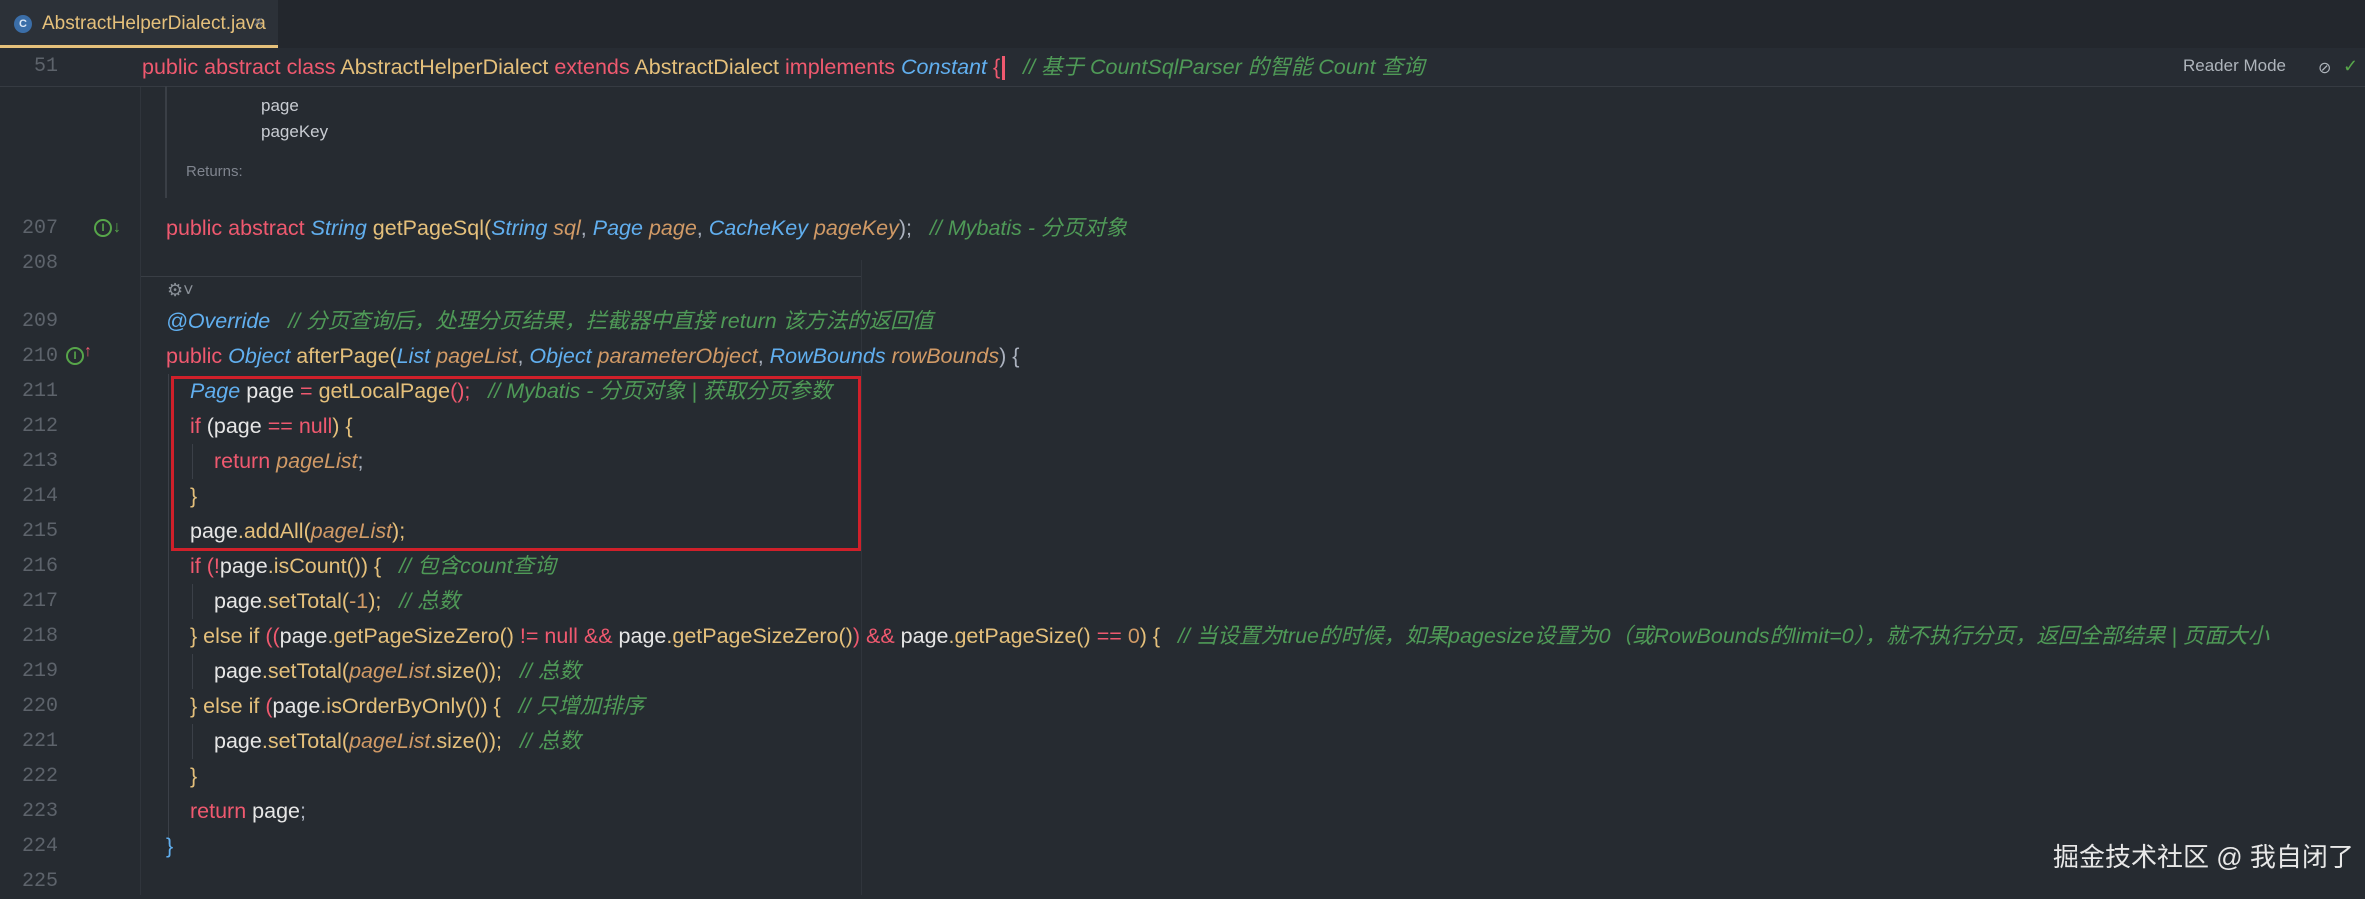 The height and width of the screenshot is (899, 2365). Describe the element at coordinates (501, 276) in the screenshot. I see `doc-separator` at that location.